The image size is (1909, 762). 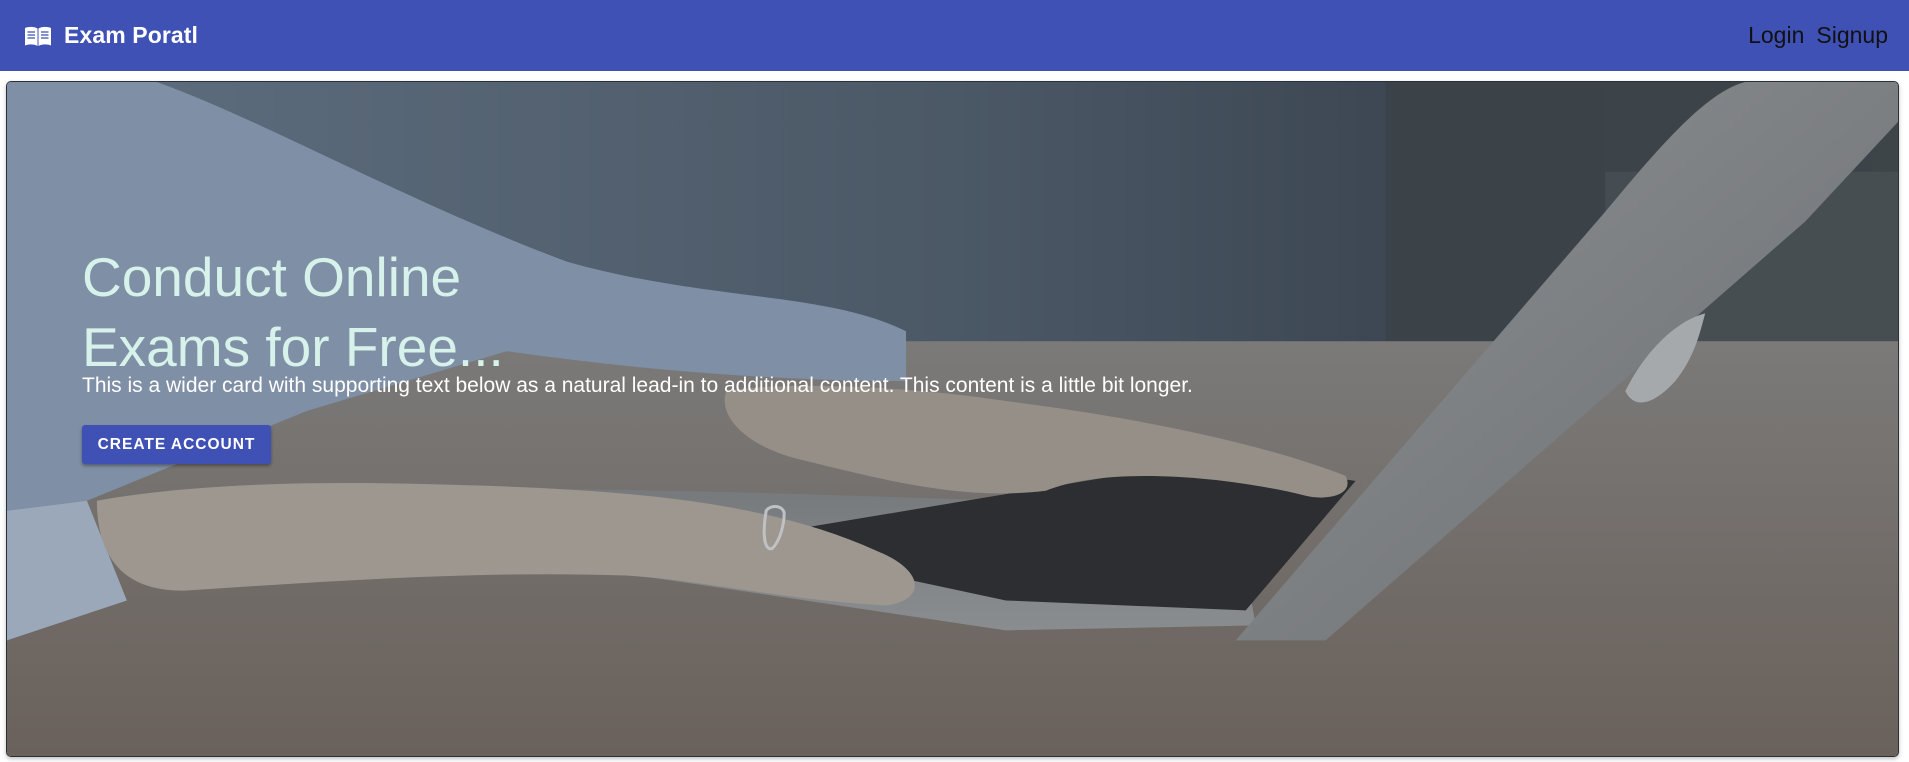 I want to click on brand: Exam Poratl, so click(x=111, y=35).